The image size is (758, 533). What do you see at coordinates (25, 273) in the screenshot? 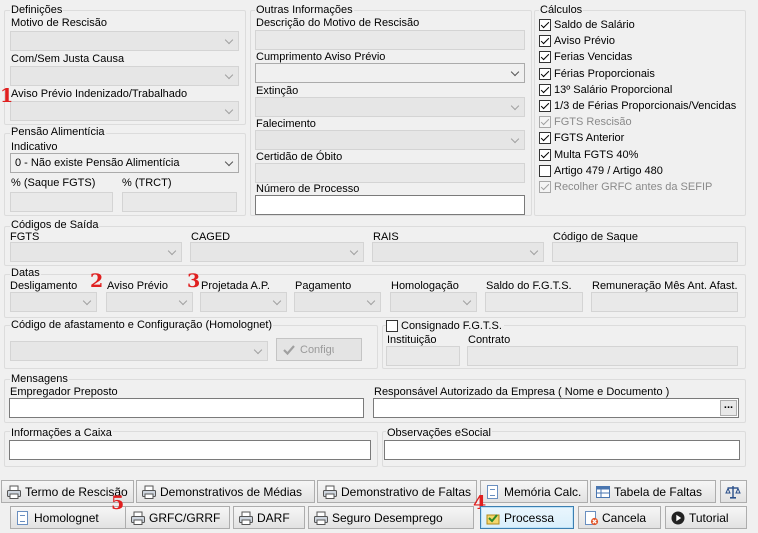
I see `datas-title: Datas` at bounding box center [25, 273].